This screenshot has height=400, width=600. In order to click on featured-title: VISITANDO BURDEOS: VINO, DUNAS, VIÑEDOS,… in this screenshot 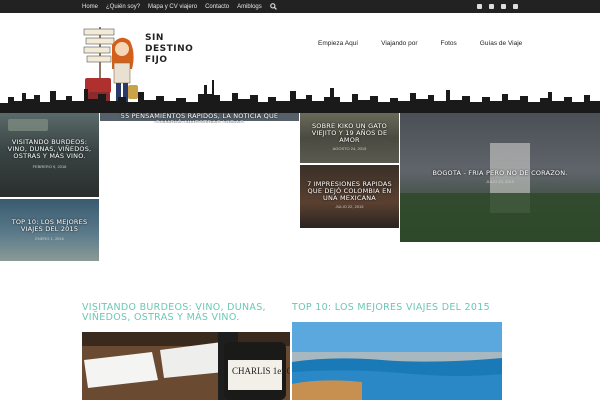, I will do `click(49, 149)`.